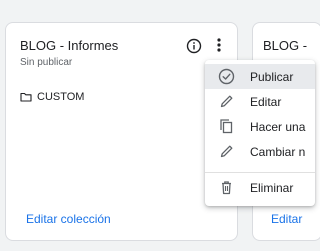  I want to click on info-icon, so click(194, 46).